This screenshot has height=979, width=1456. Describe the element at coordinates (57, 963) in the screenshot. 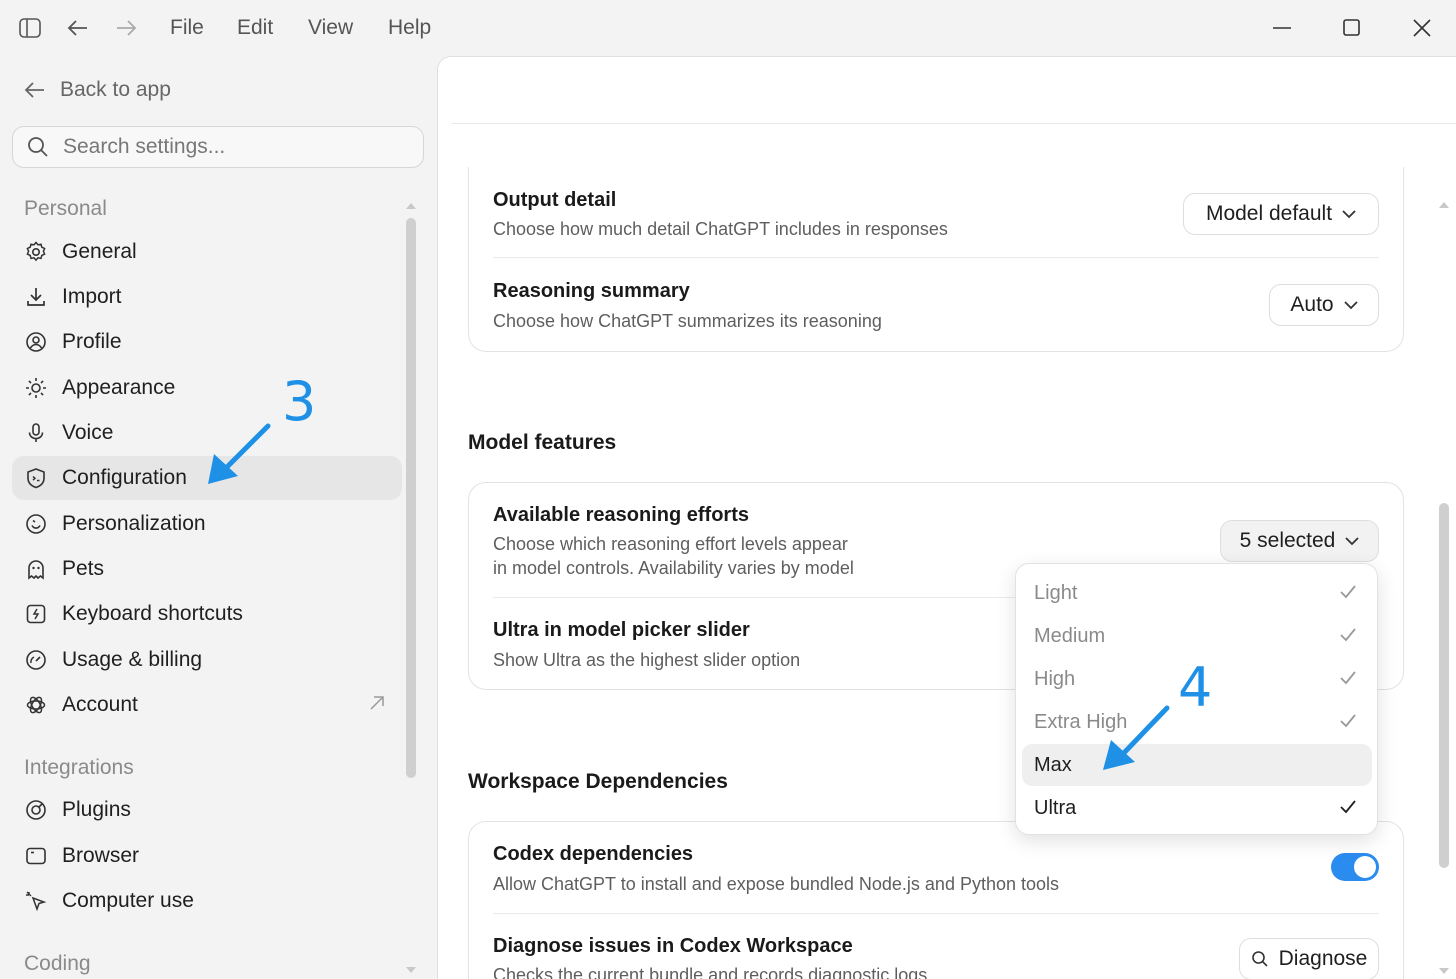

I see `section-coding: Coding` at that location.